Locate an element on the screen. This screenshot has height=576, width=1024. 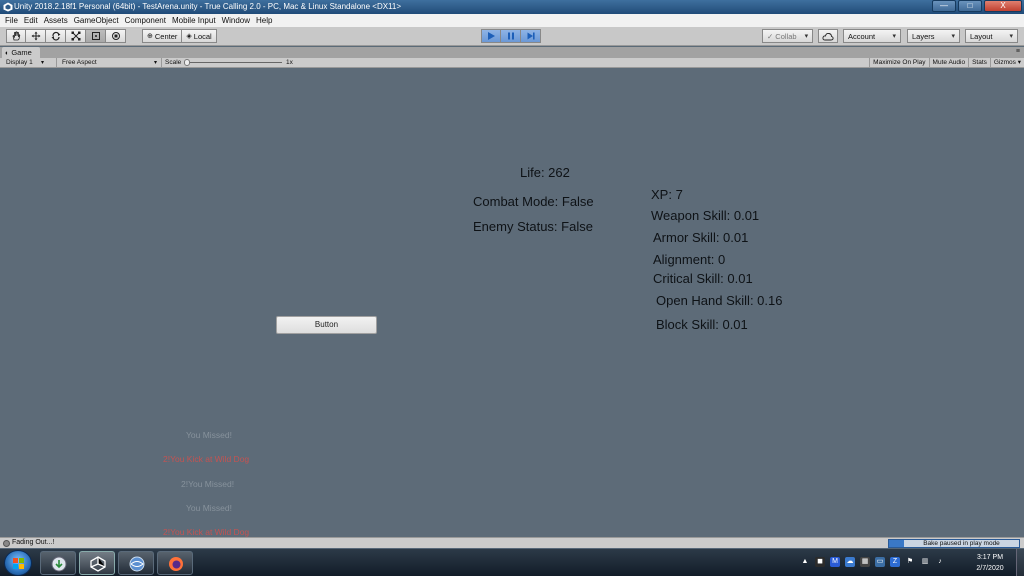
scale-slider-track is located at coordinates (234, 62).